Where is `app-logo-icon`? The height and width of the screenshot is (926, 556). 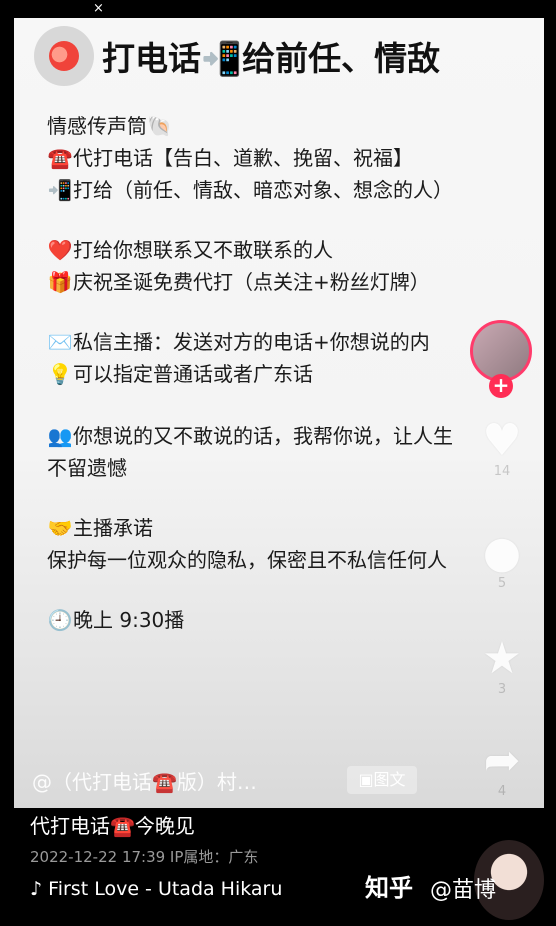
app-logo-icon is located at coordinates (64, 56).